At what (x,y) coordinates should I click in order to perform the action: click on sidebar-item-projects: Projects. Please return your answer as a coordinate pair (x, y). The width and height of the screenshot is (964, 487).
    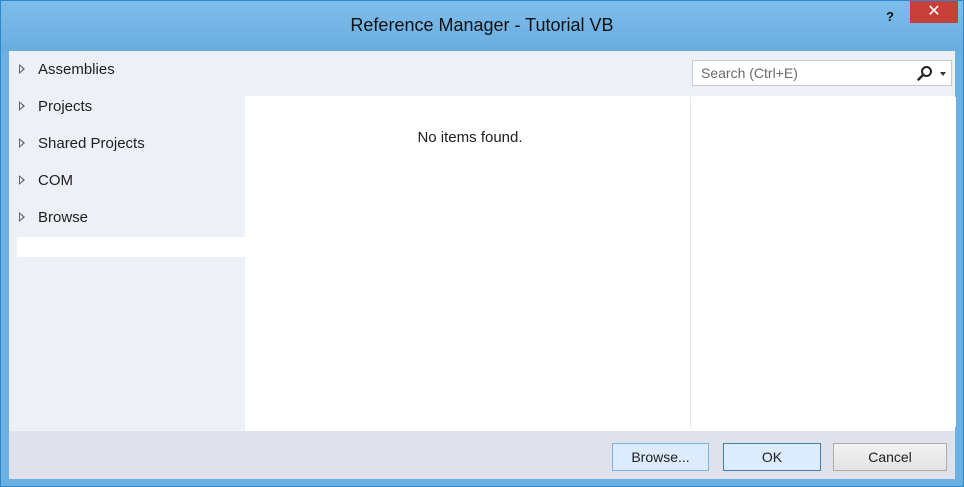
    Looking at the image, I should click on (127, 108).